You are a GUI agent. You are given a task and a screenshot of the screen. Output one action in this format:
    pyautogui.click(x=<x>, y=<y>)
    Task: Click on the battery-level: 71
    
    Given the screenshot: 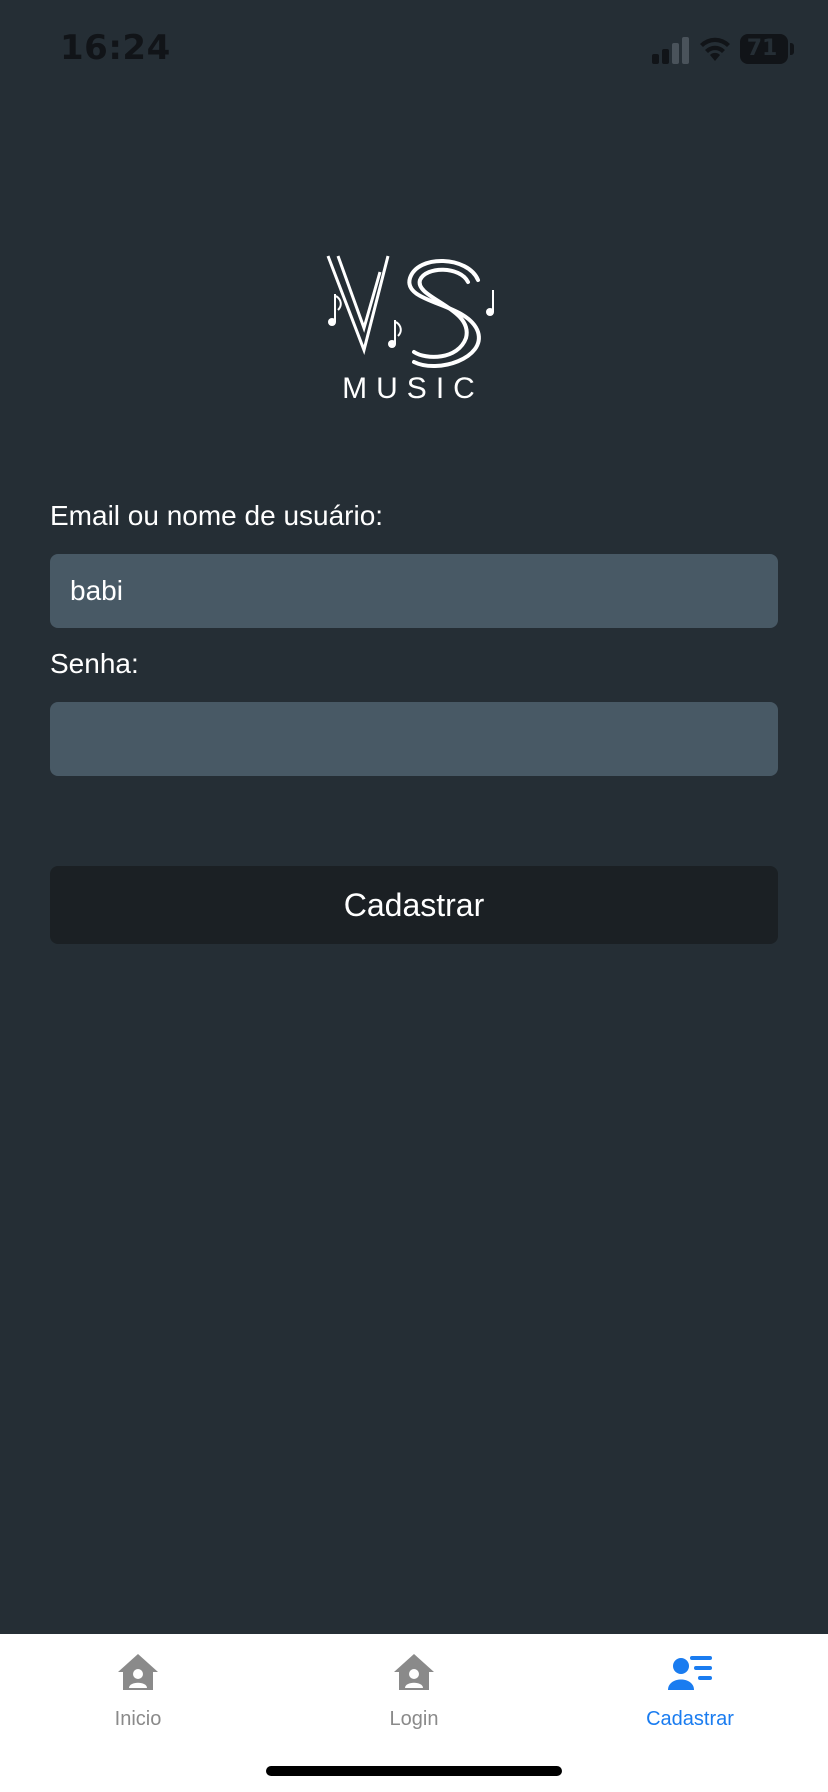 What is the action you would take?
    pyautogui.click(x=762, y=48)
    